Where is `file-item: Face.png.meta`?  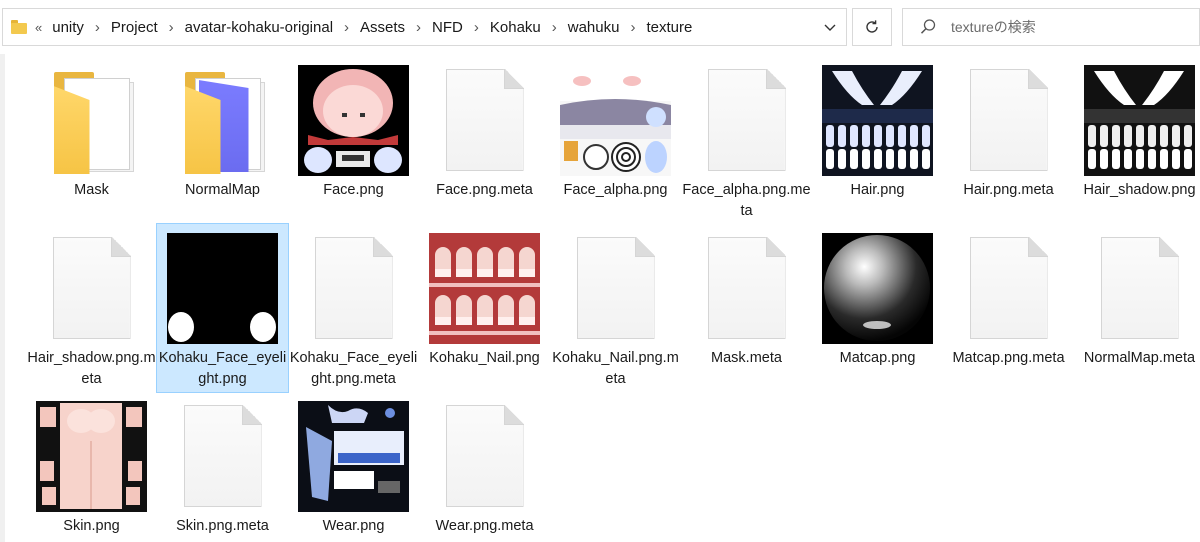 file-item: Face.png.meta is located at coordinates (484, 140).